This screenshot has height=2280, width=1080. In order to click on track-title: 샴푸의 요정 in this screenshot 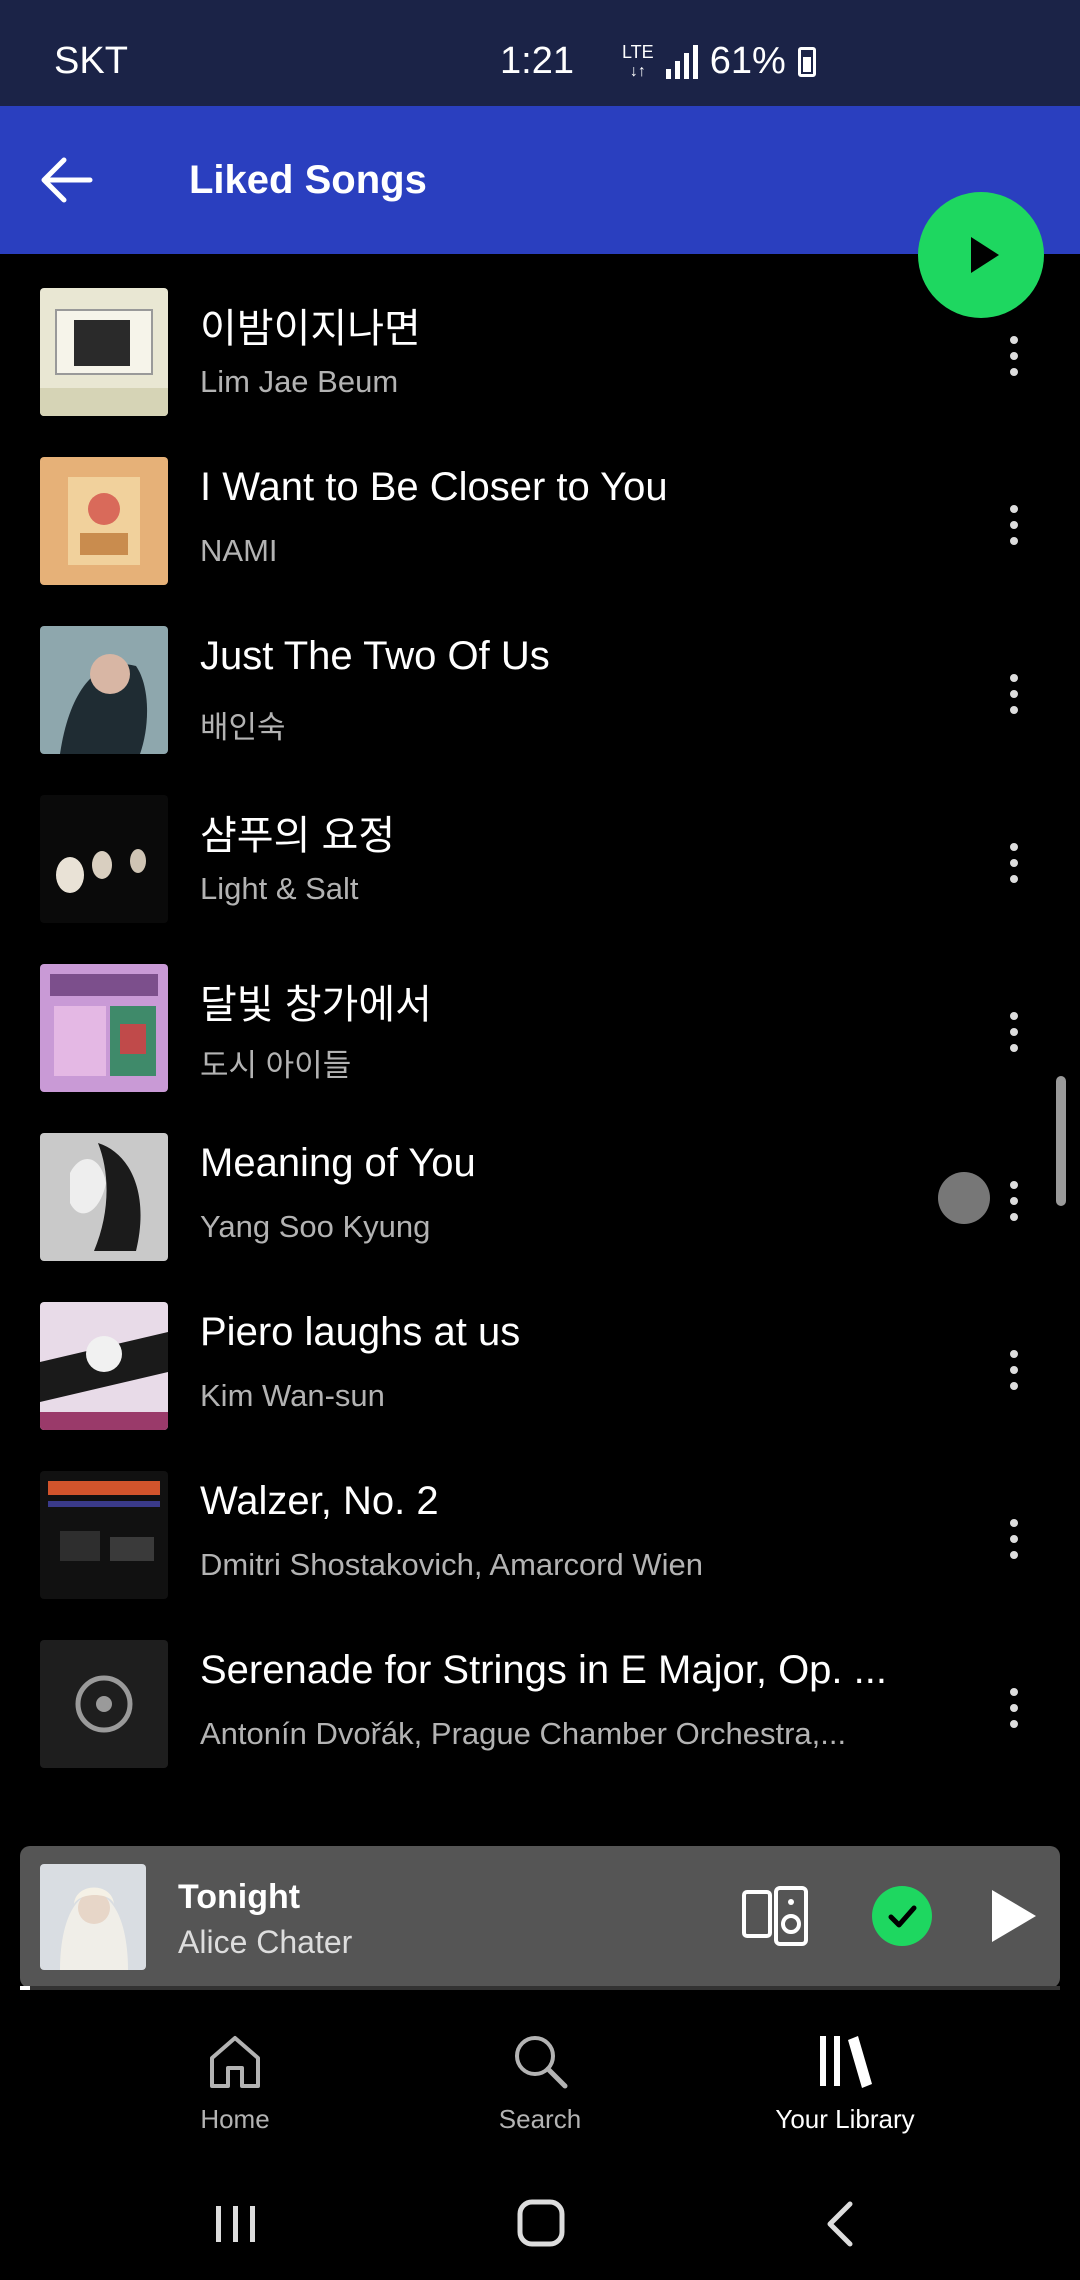, I will do `click(298, 836)`.